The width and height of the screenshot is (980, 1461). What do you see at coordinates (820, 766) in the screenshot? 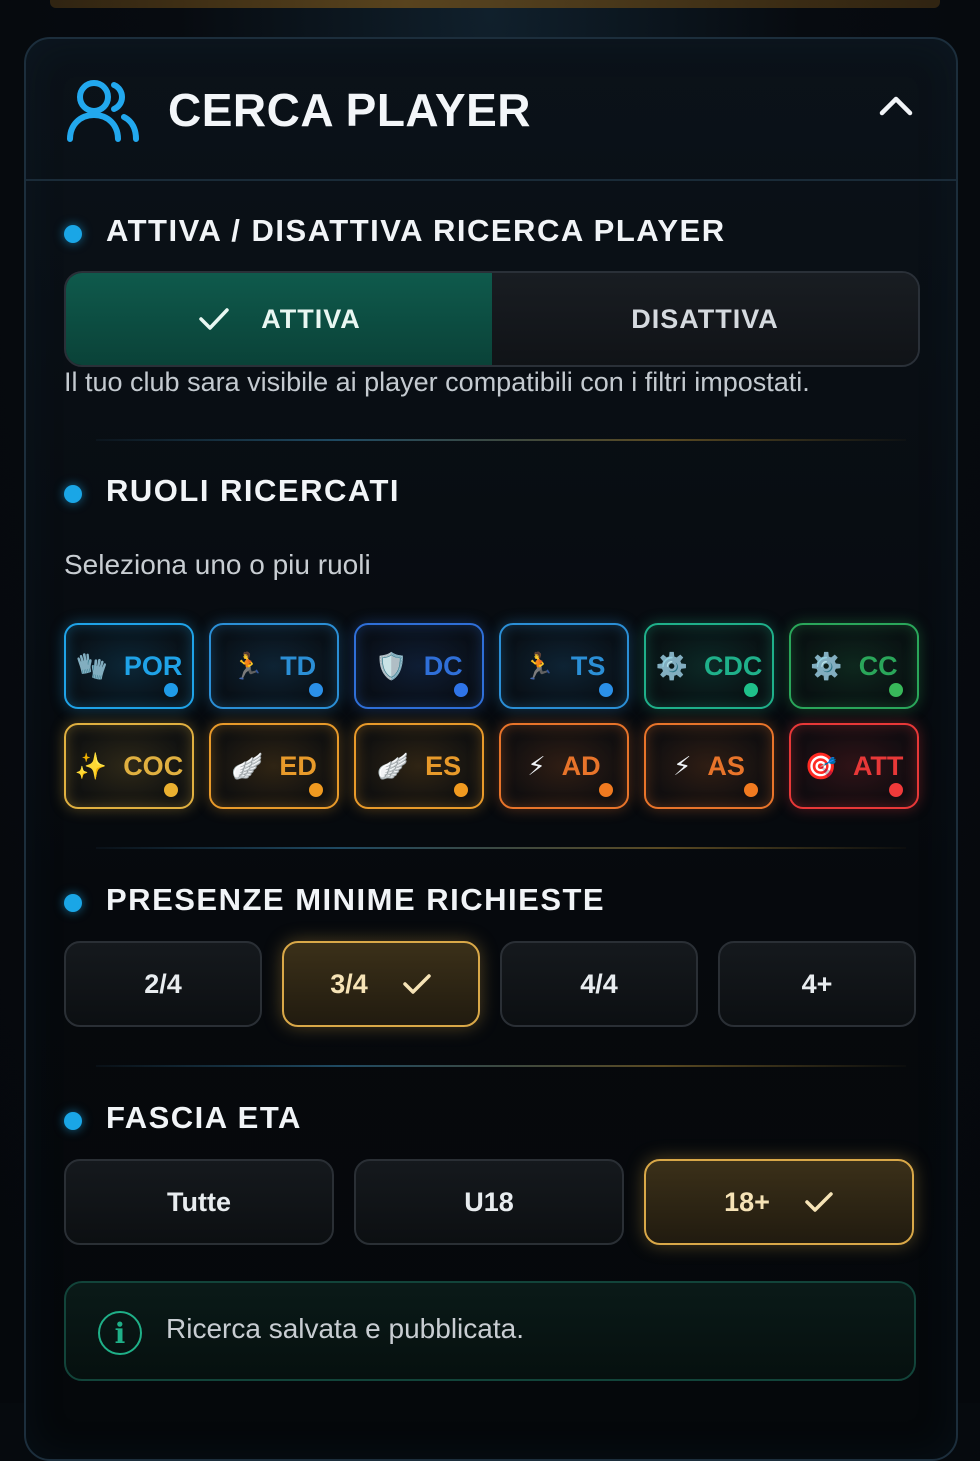
I see `target-icon: 🎯` at bounding box center [820, 766].